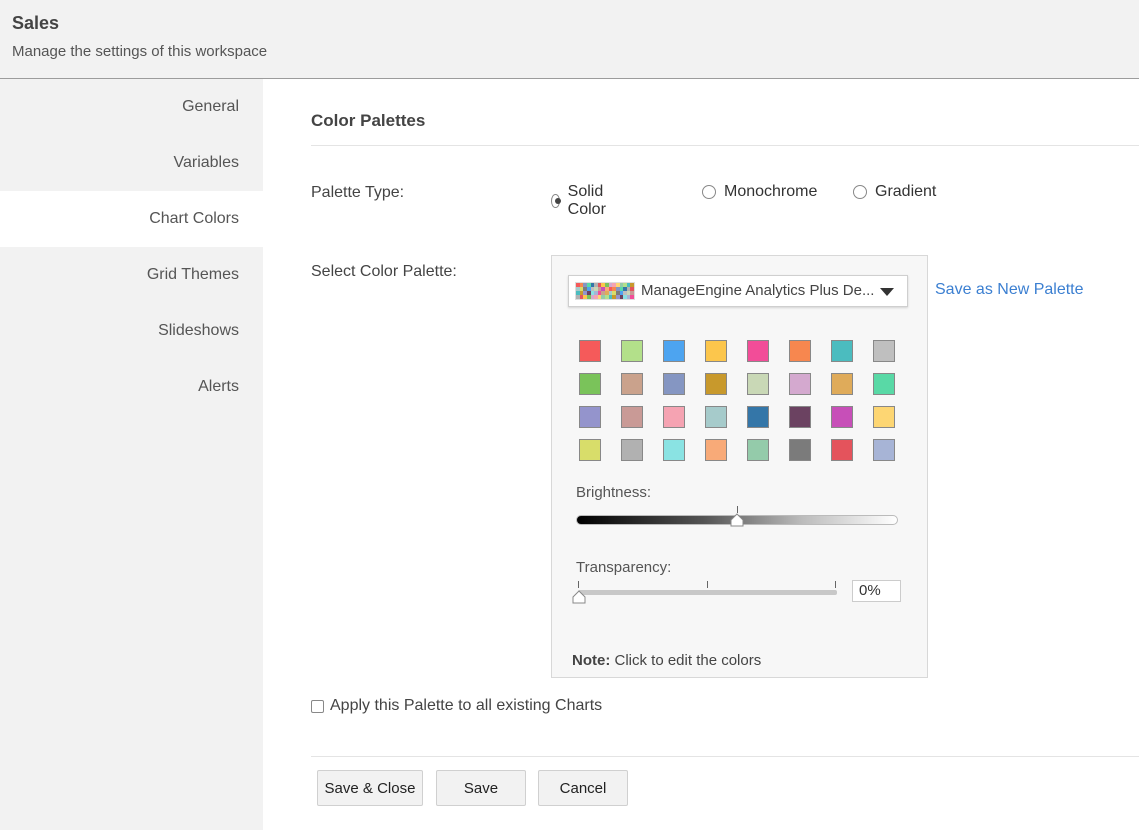 Image resolution: width=1139 pixels, height=830 pixels. What do you see at coordinates (579, 597) in the screenshot?
I see `transparency-slider-thumb` at bounding box center [579, 597].